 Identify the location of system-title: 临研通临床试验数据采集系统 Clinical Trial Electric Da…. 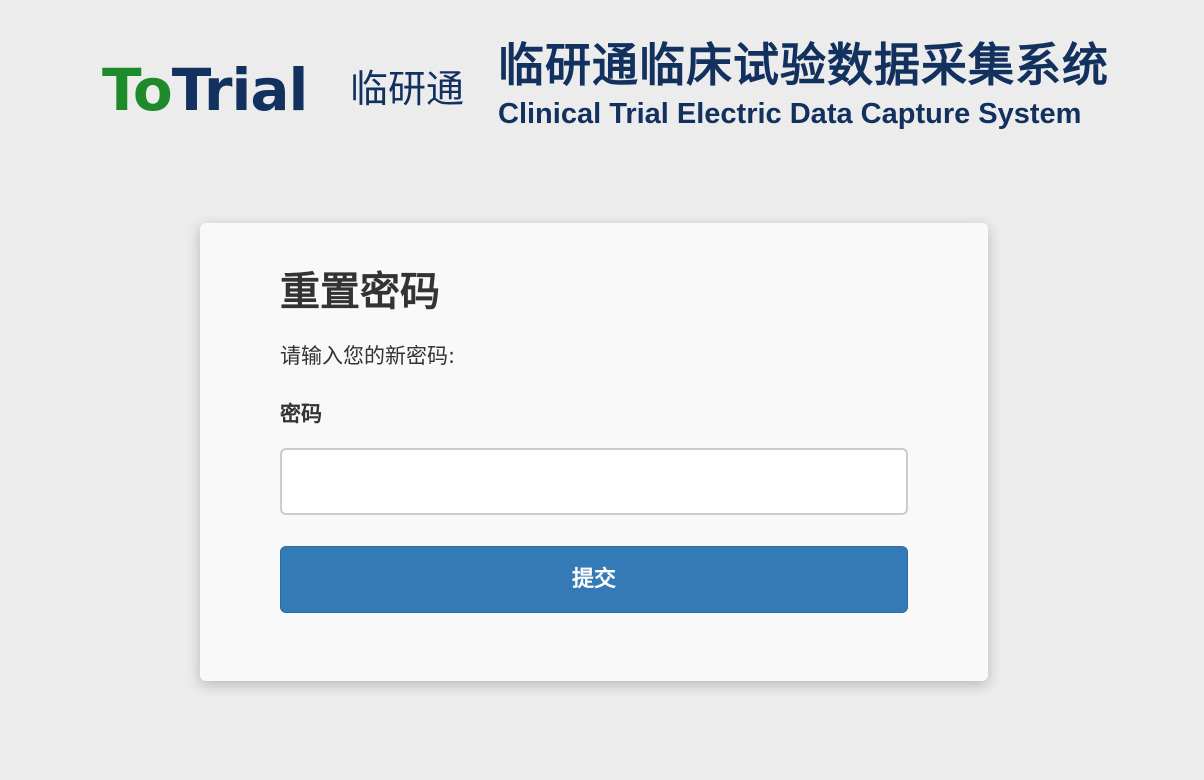
(828, 84).